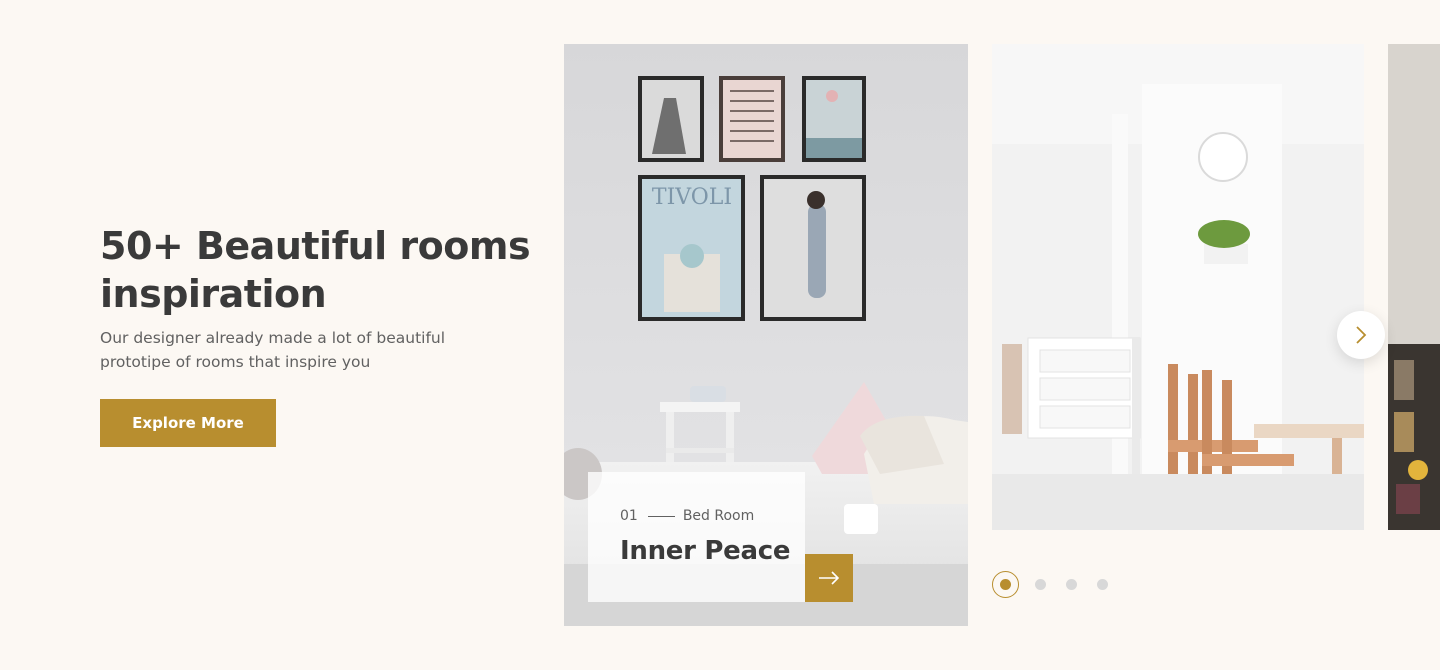  Describe the element at coordinates (1060, 584) in the screenshot. I see `slider-pagination` at that location.